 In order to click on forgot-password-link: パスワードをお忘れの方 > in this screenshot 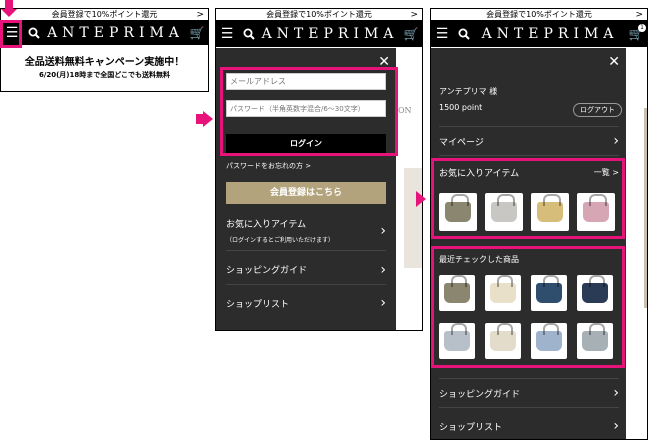, I will do `click(268, 166)`.